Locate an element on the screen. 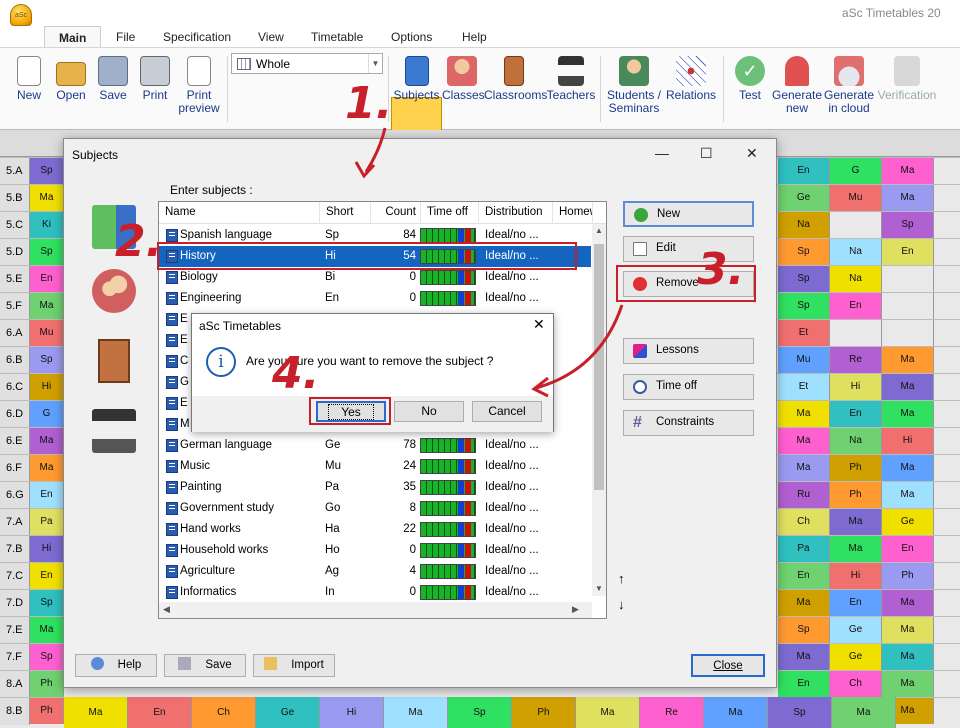  annotation-arrows is located at coordinates (489, 262).